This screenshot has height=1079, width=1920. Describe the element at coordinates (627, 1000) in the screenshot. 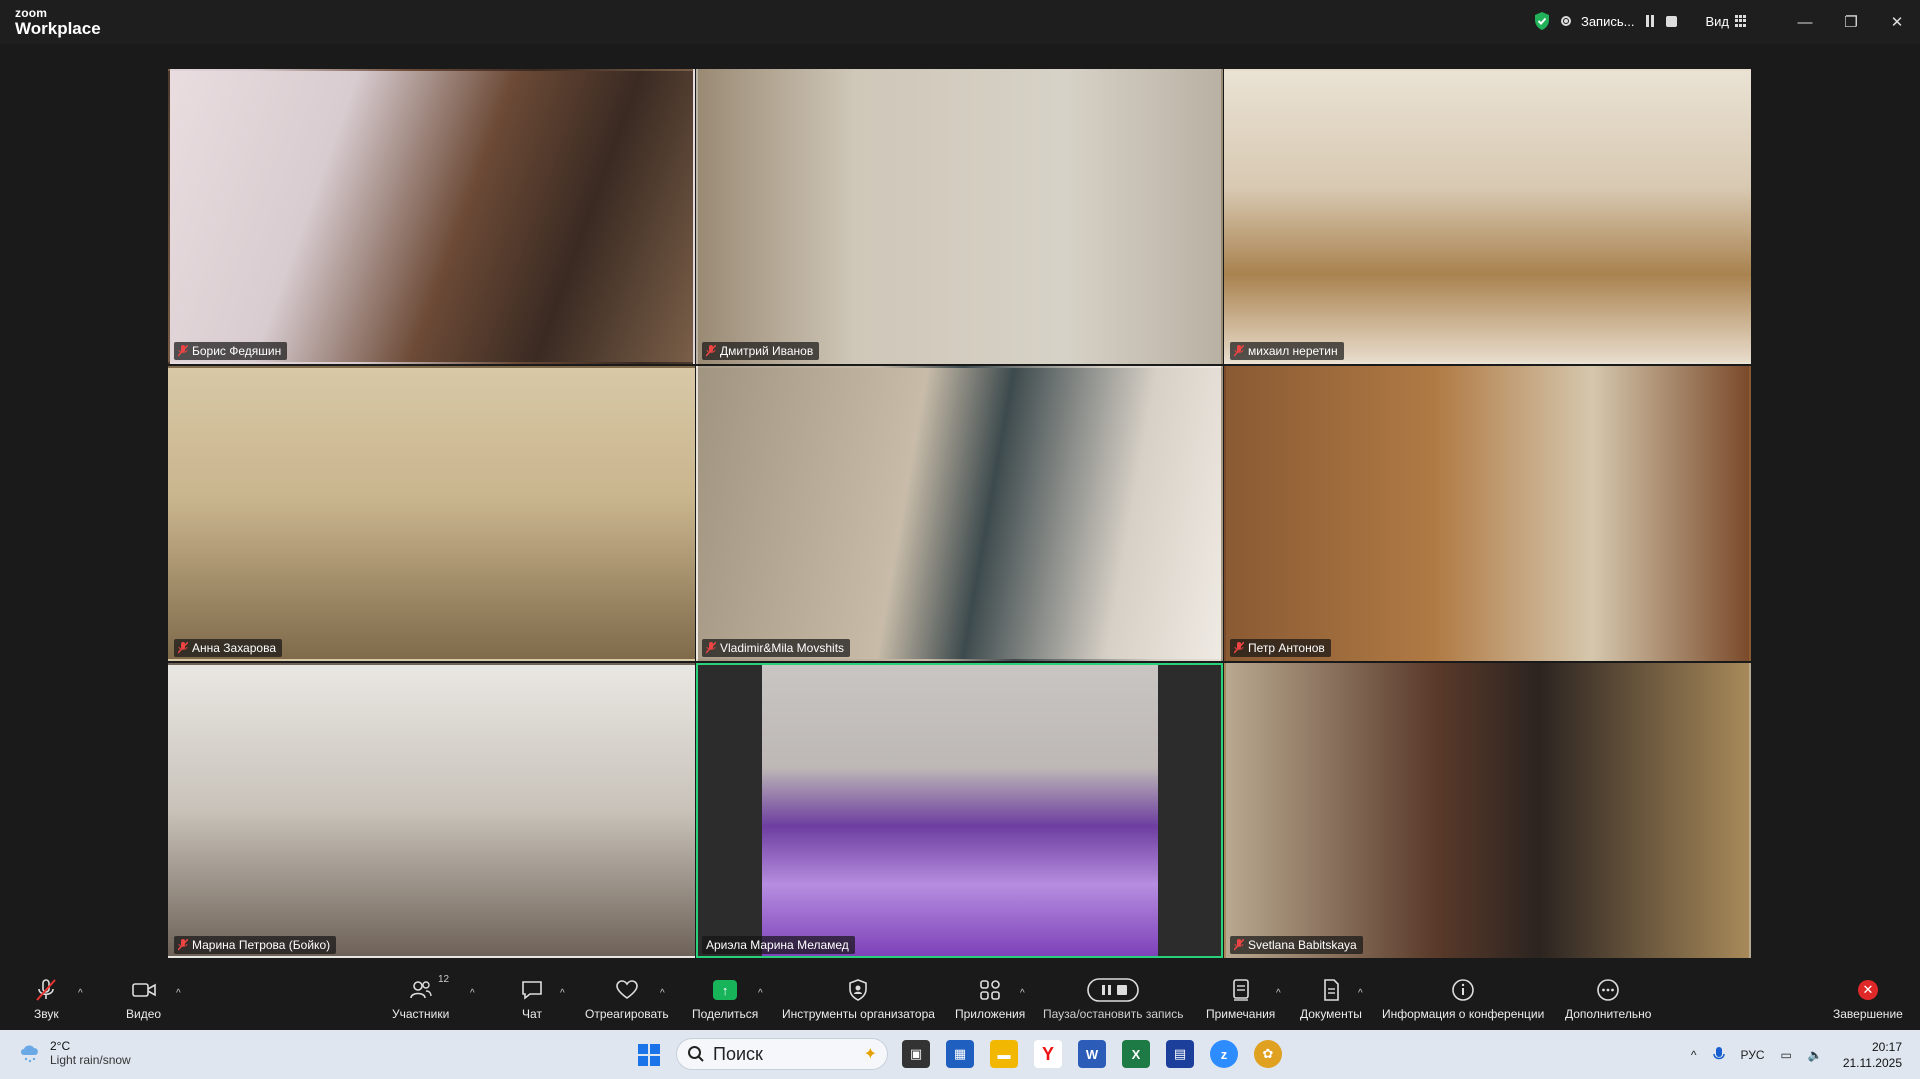

I see `react-button: Отреагировать` at that location.